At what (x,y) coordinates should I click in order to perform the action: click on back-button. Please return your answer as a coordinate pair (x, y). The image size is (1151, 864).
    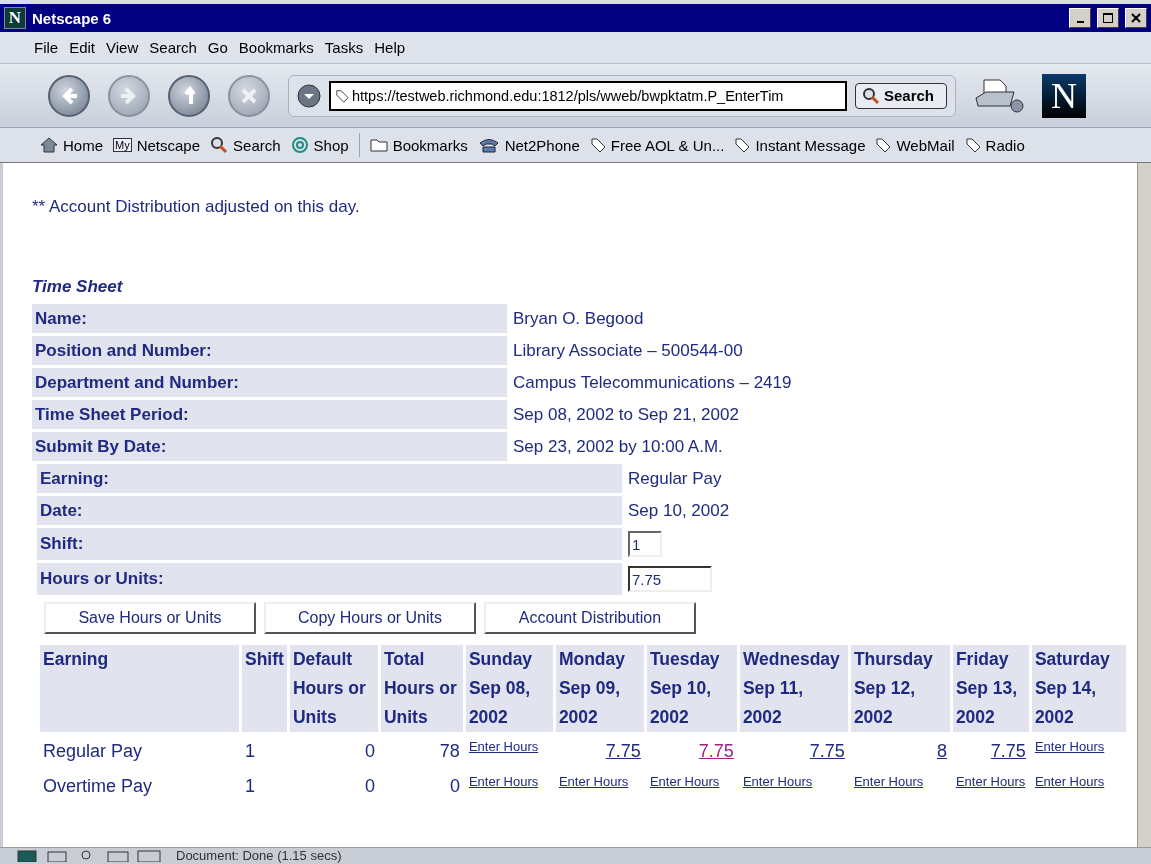
    Looking at the image, I should click on (69, 95).